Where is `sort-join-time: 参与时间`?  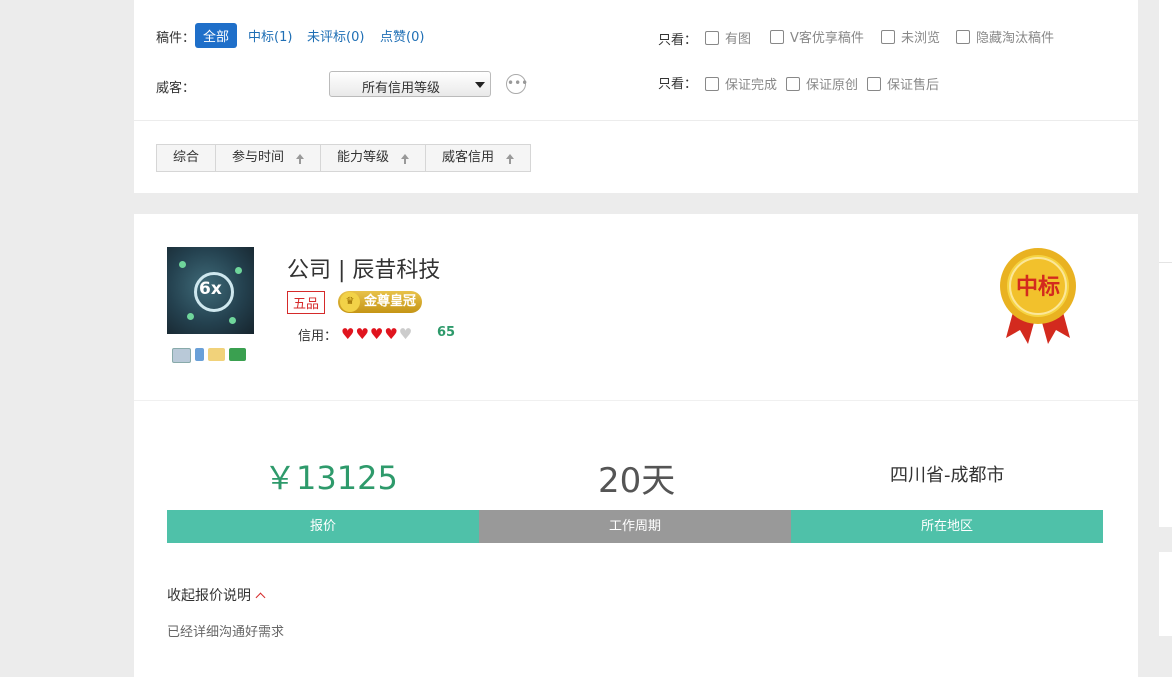 sort-join-time: 参与时间 is located at coordinates (269, 158).